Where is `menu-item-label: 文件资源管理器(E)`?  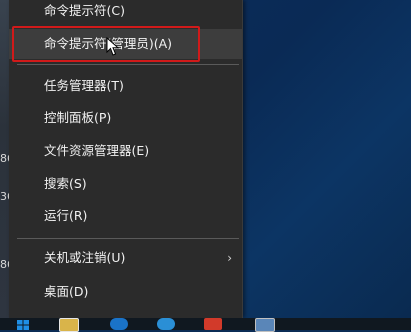 menu-item-label: 文件资源管理器(E) is located at coordinates (97, 150).